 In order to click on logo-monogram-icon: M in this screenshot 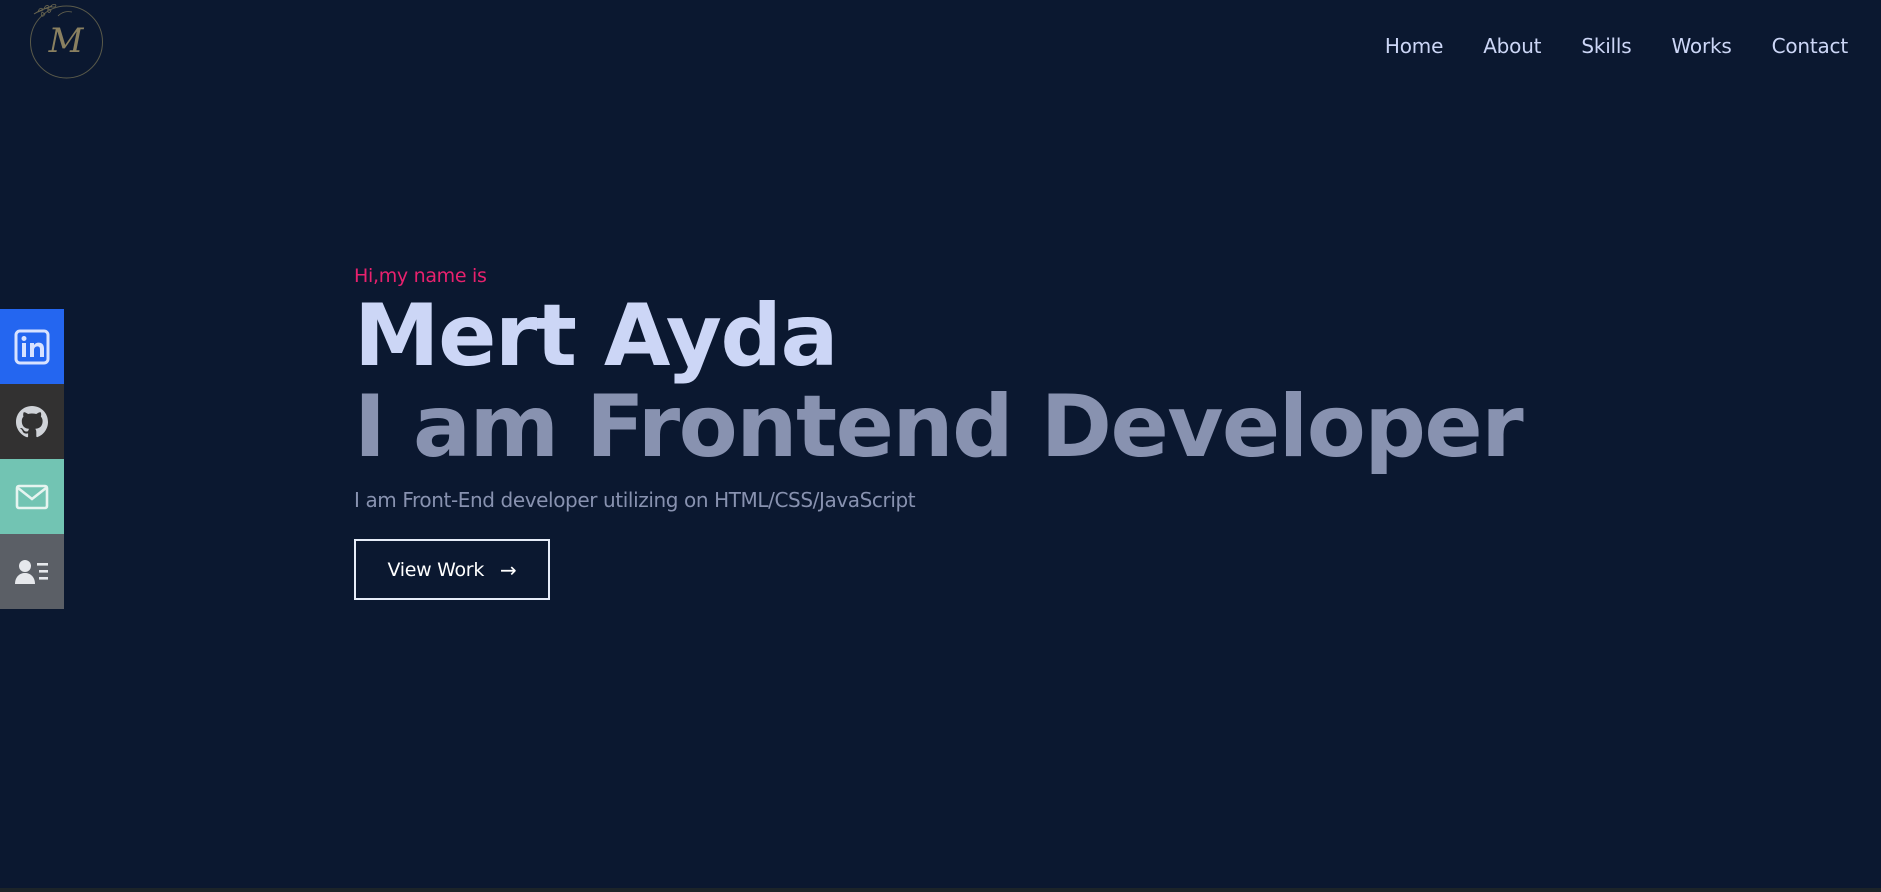, I will do `click(66, 41)`.